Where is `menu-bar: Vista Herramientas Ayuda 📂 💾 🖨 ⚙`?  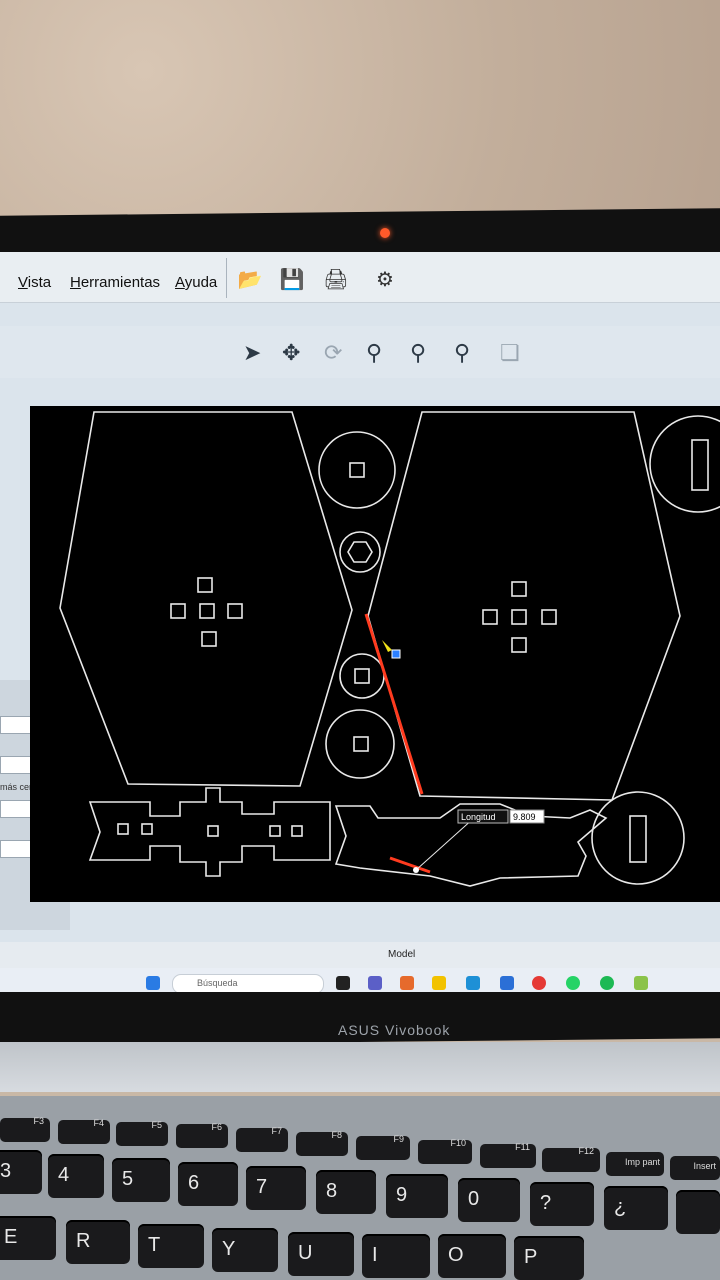 menu-bar: Vista Herramientas Ayuda 📂 💾 🖨 ⚙ is located at coordinates (360, 277).